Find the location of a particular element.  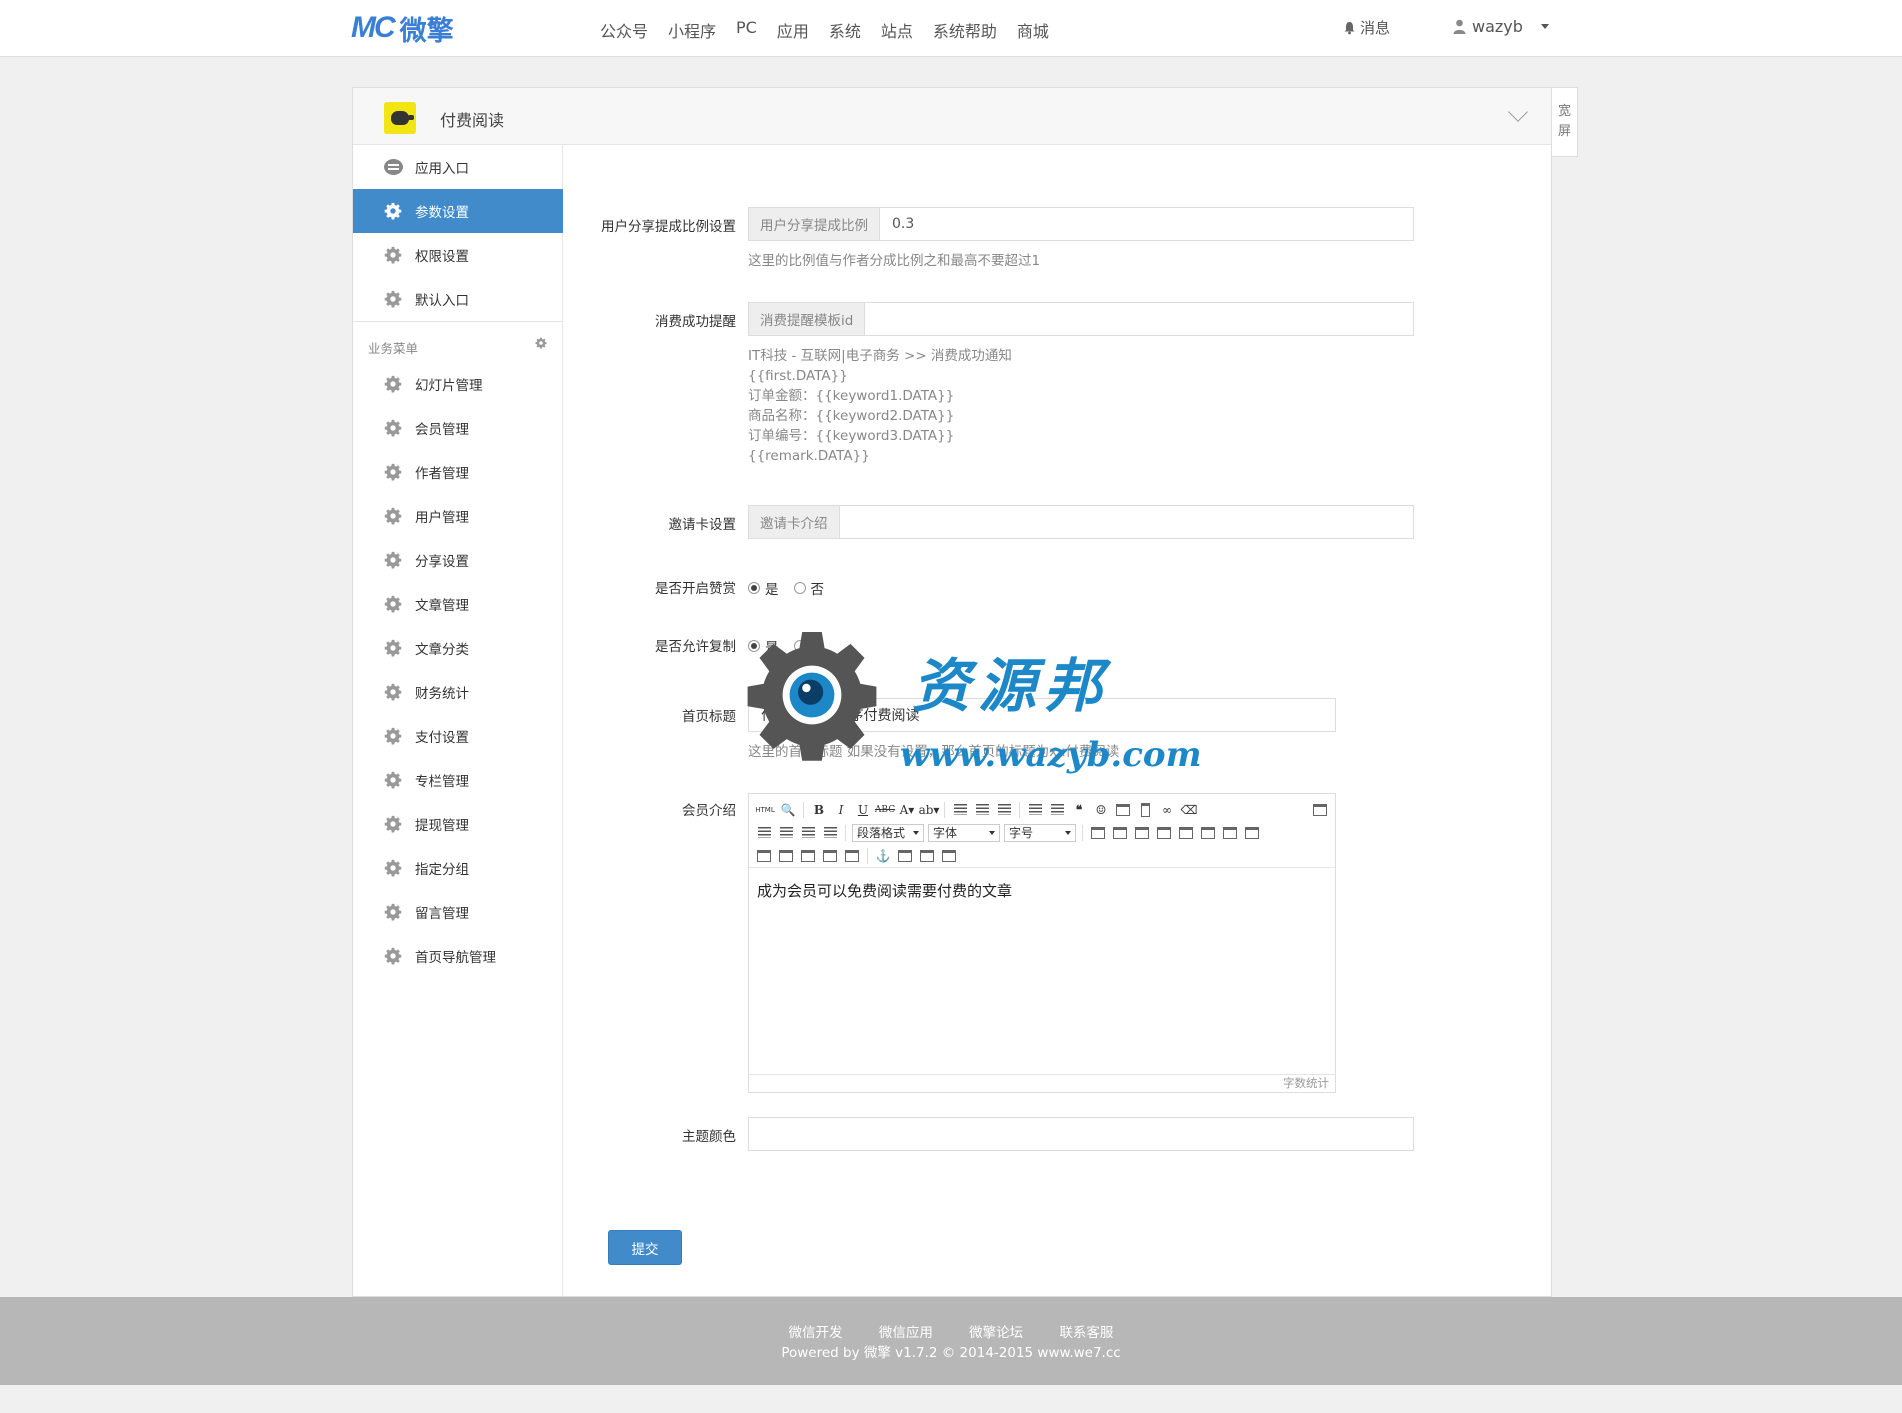

font-family-select: 字体 is located at coordinates (964, 832).